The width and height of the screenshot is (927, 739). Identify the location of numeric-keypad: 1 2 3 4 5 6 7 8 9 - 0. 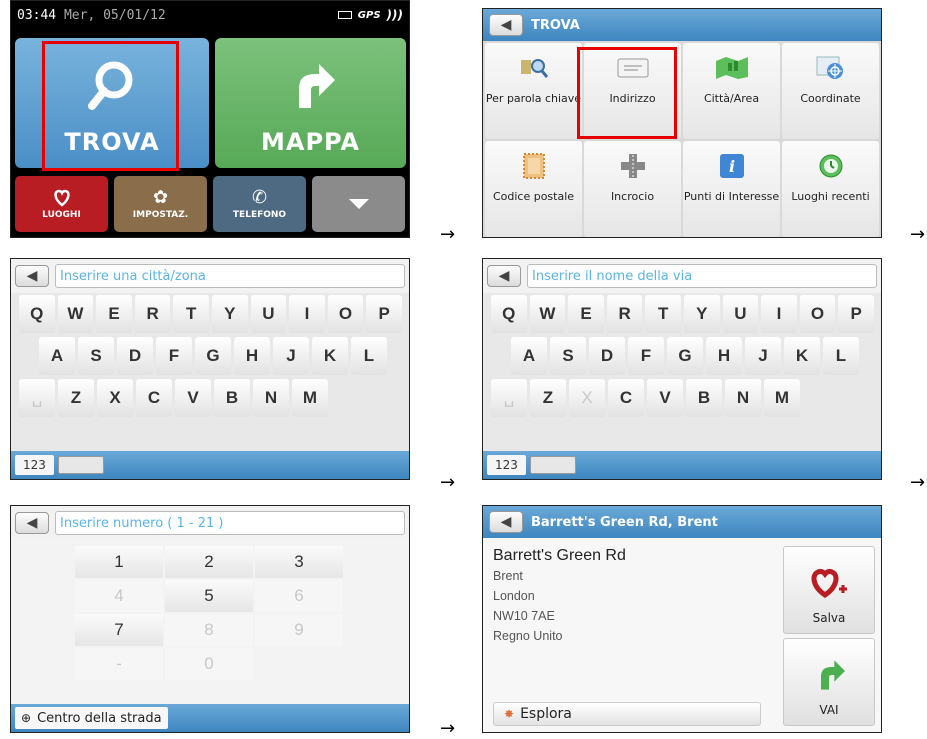
(209, 613).